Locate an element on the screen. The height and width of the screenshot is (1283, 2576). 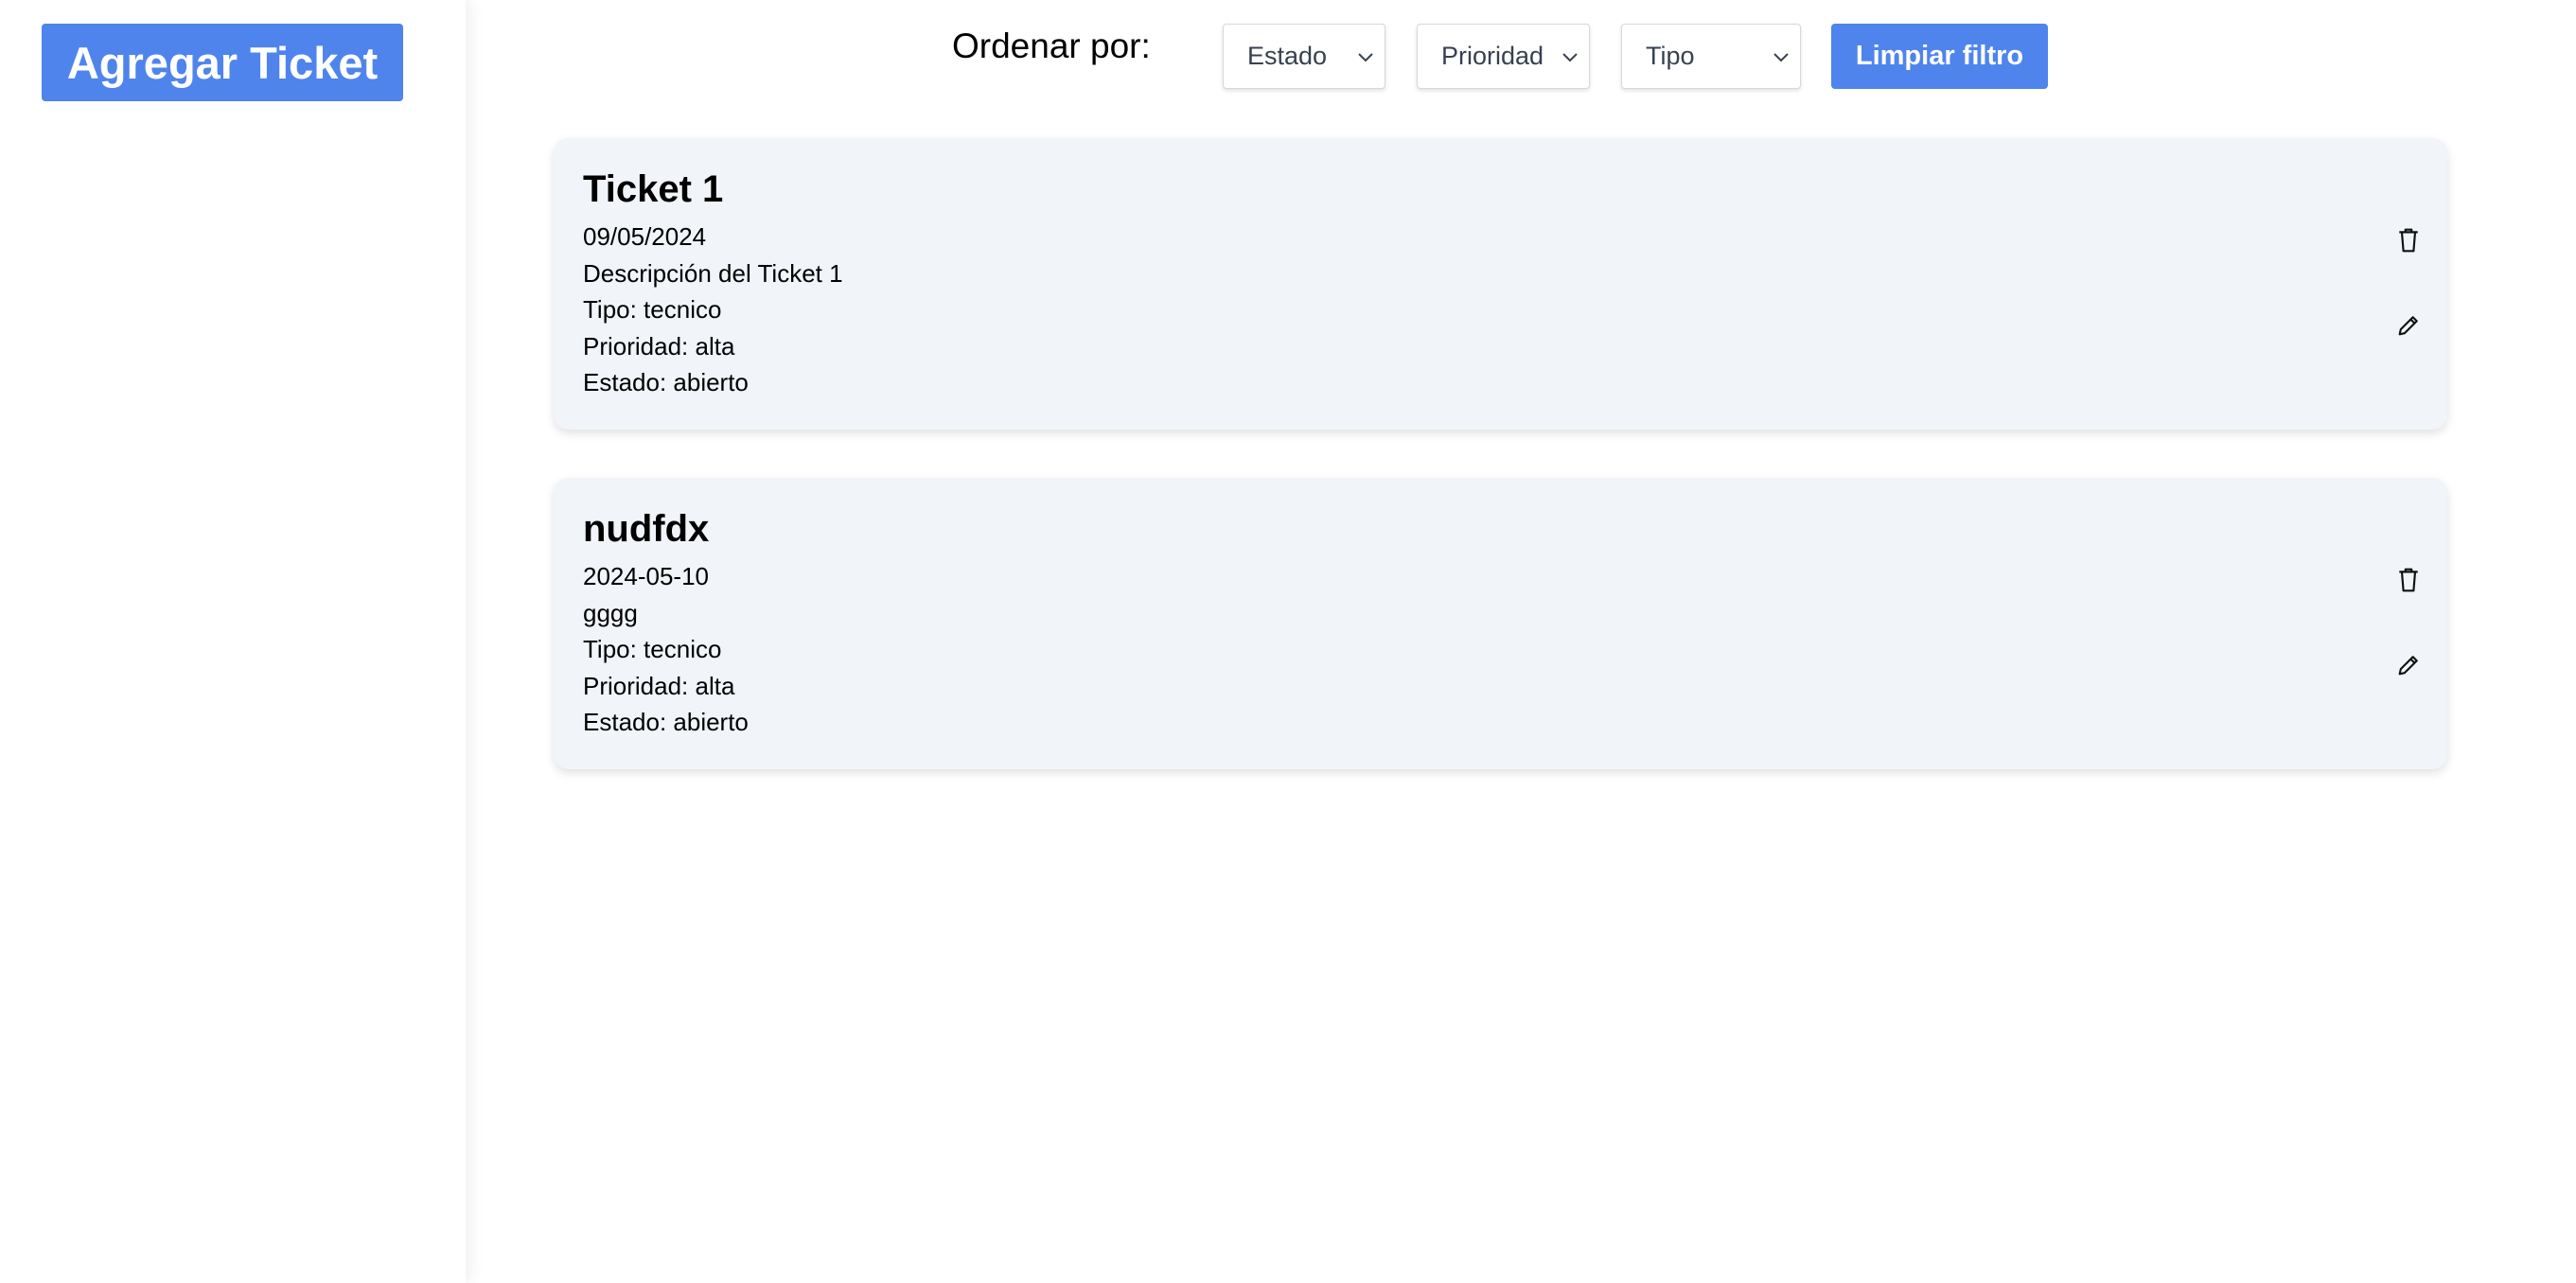
estado-select-value: Estado is located at coordinates (1287, 56).